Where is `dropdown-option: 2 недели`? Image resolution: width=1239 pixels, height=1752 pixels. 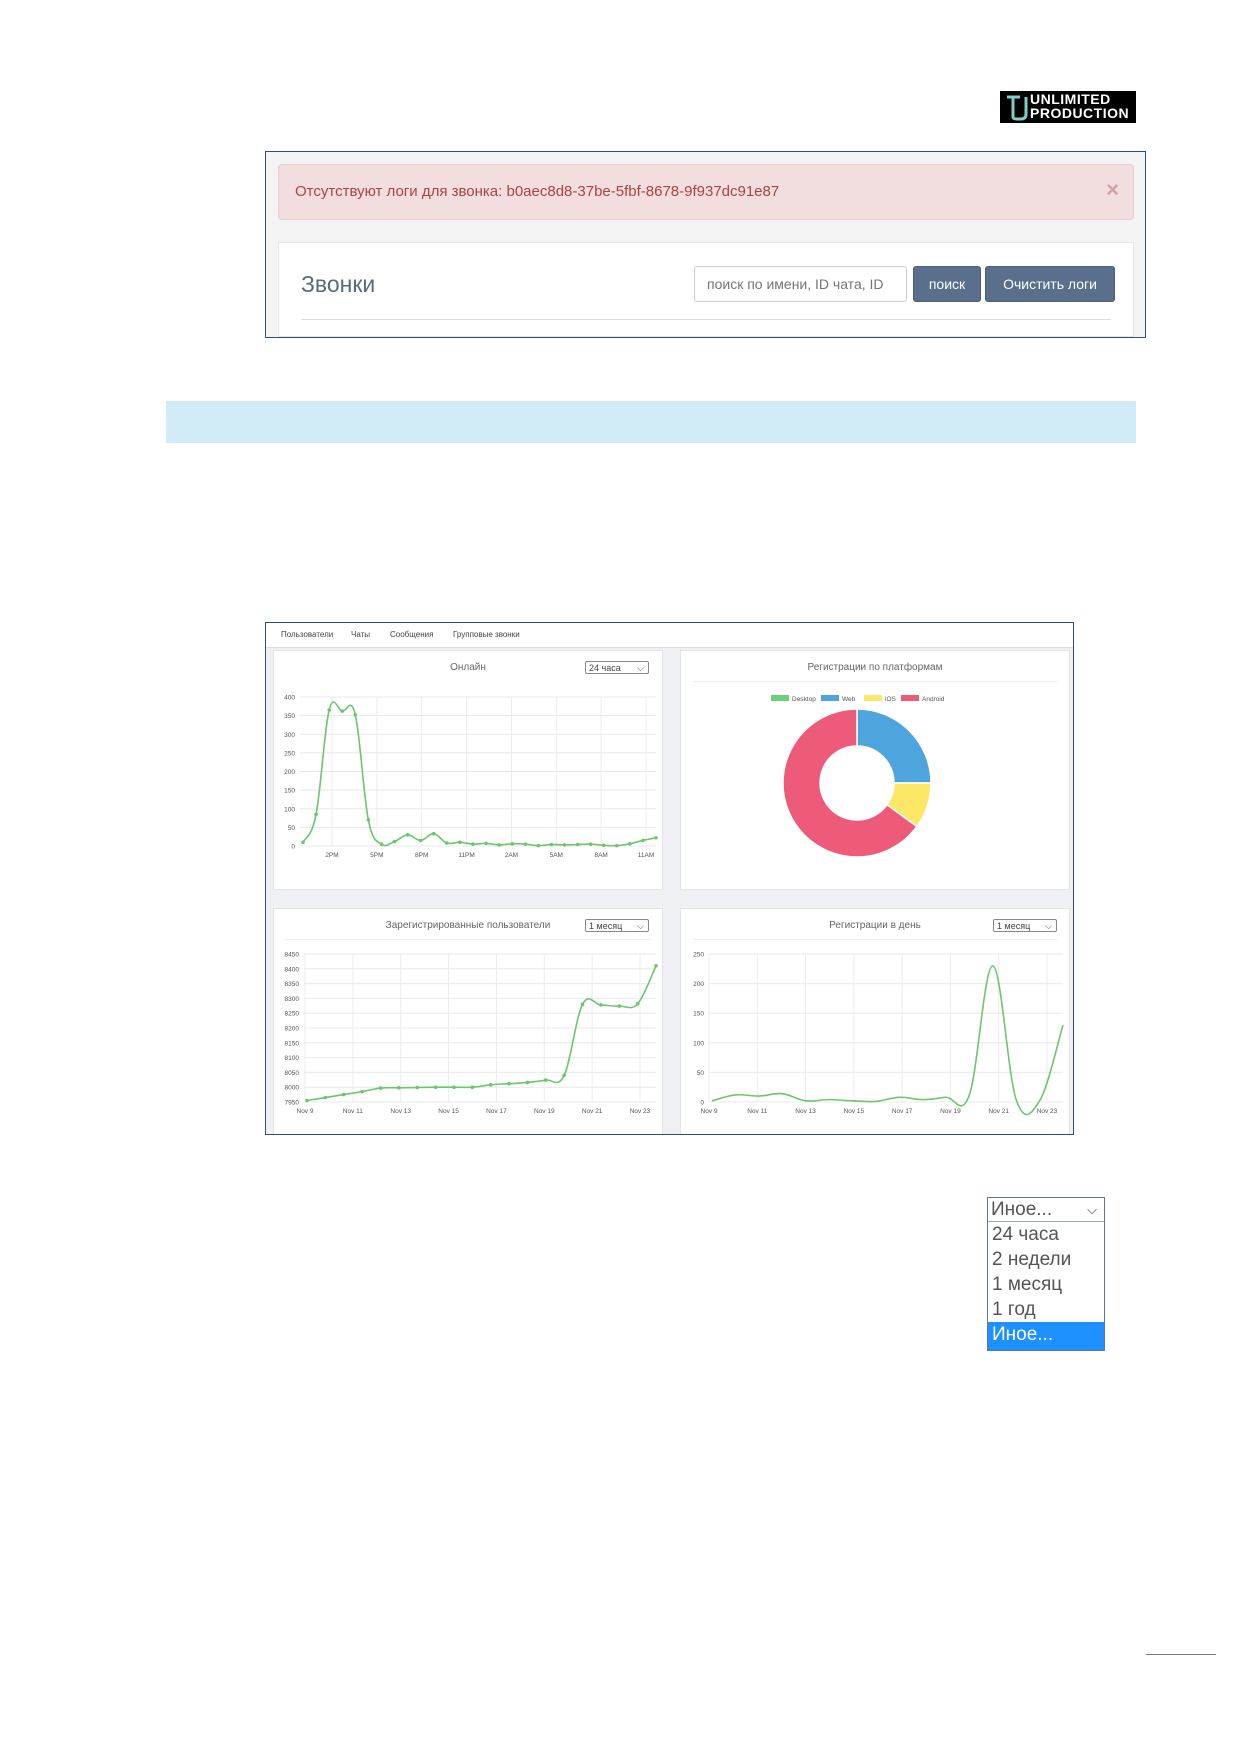 dropdown-option: 2 недели is located at coordinates (1046, 1259).